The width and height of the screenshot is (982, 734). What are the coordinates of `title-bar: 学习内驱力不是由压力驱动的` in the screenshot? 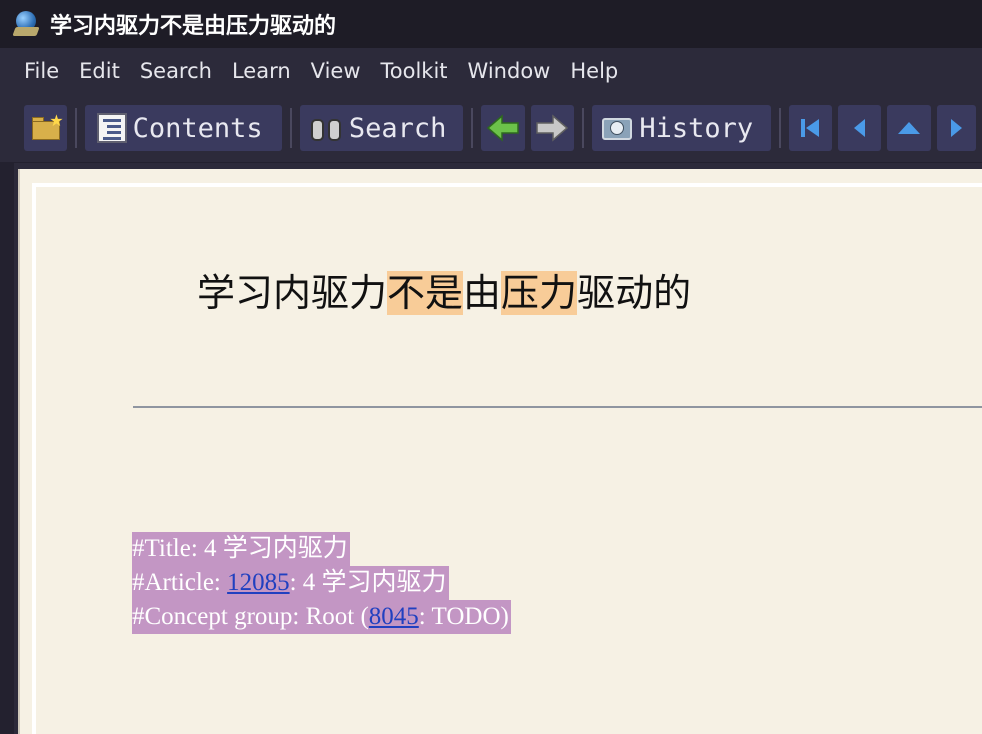 It's located at (491, 24).